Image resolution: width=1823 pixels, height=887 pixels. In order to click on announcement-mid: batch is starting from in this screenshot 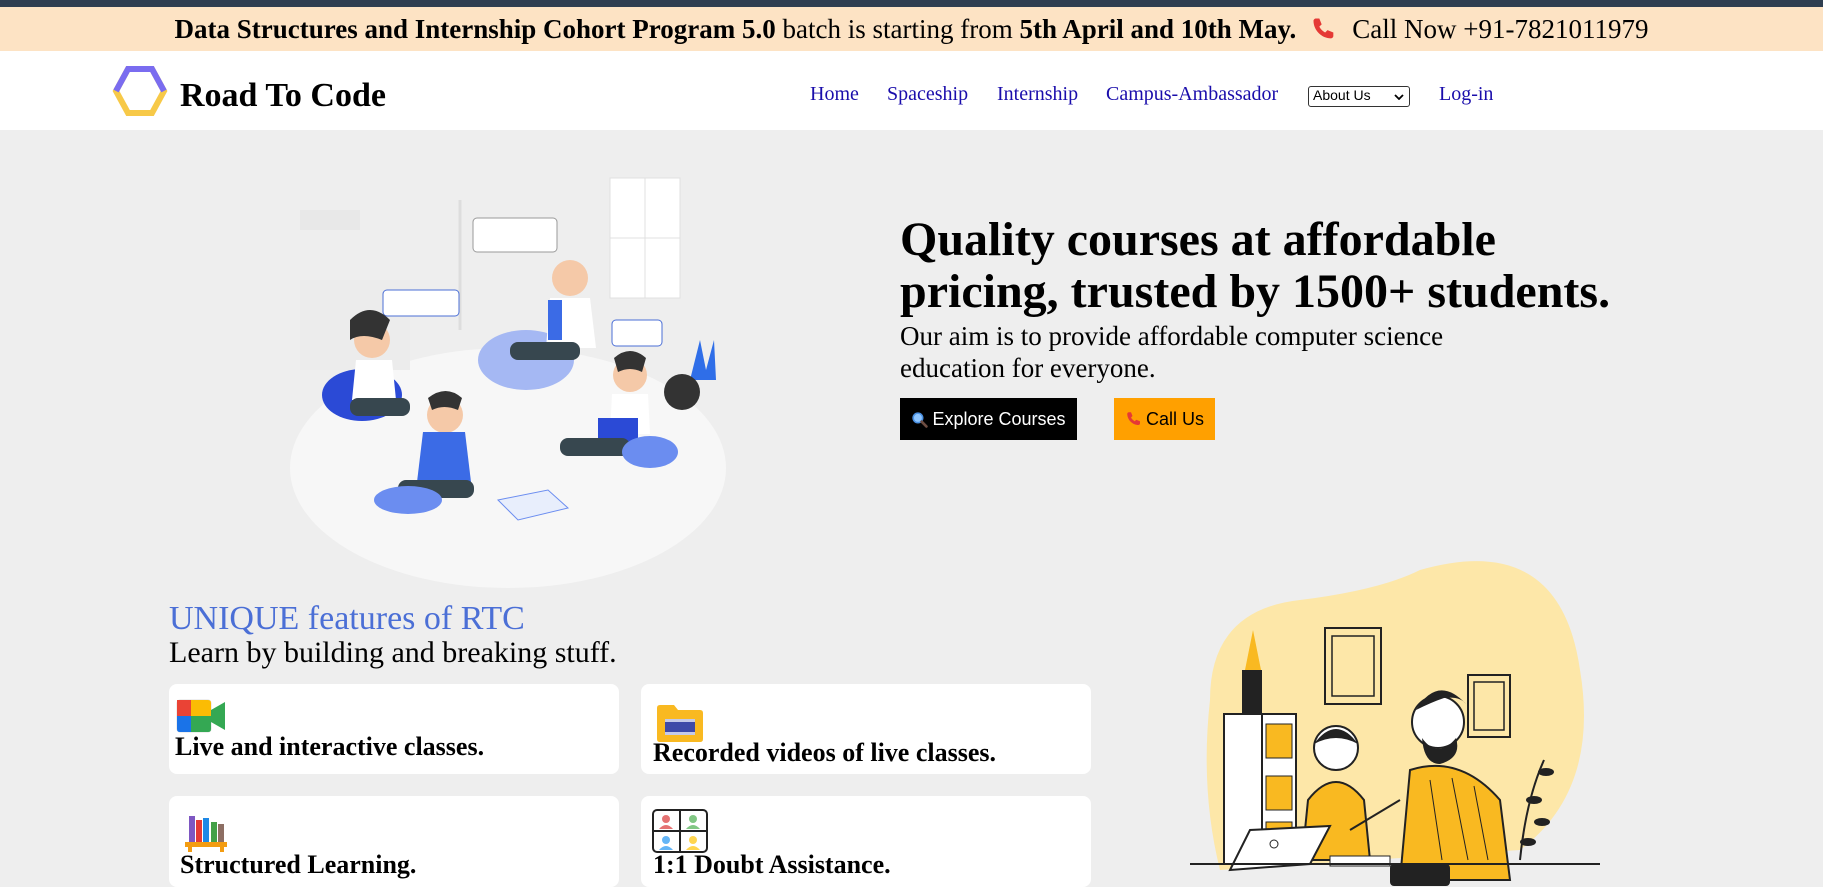, I will do `click(897, 28)`.